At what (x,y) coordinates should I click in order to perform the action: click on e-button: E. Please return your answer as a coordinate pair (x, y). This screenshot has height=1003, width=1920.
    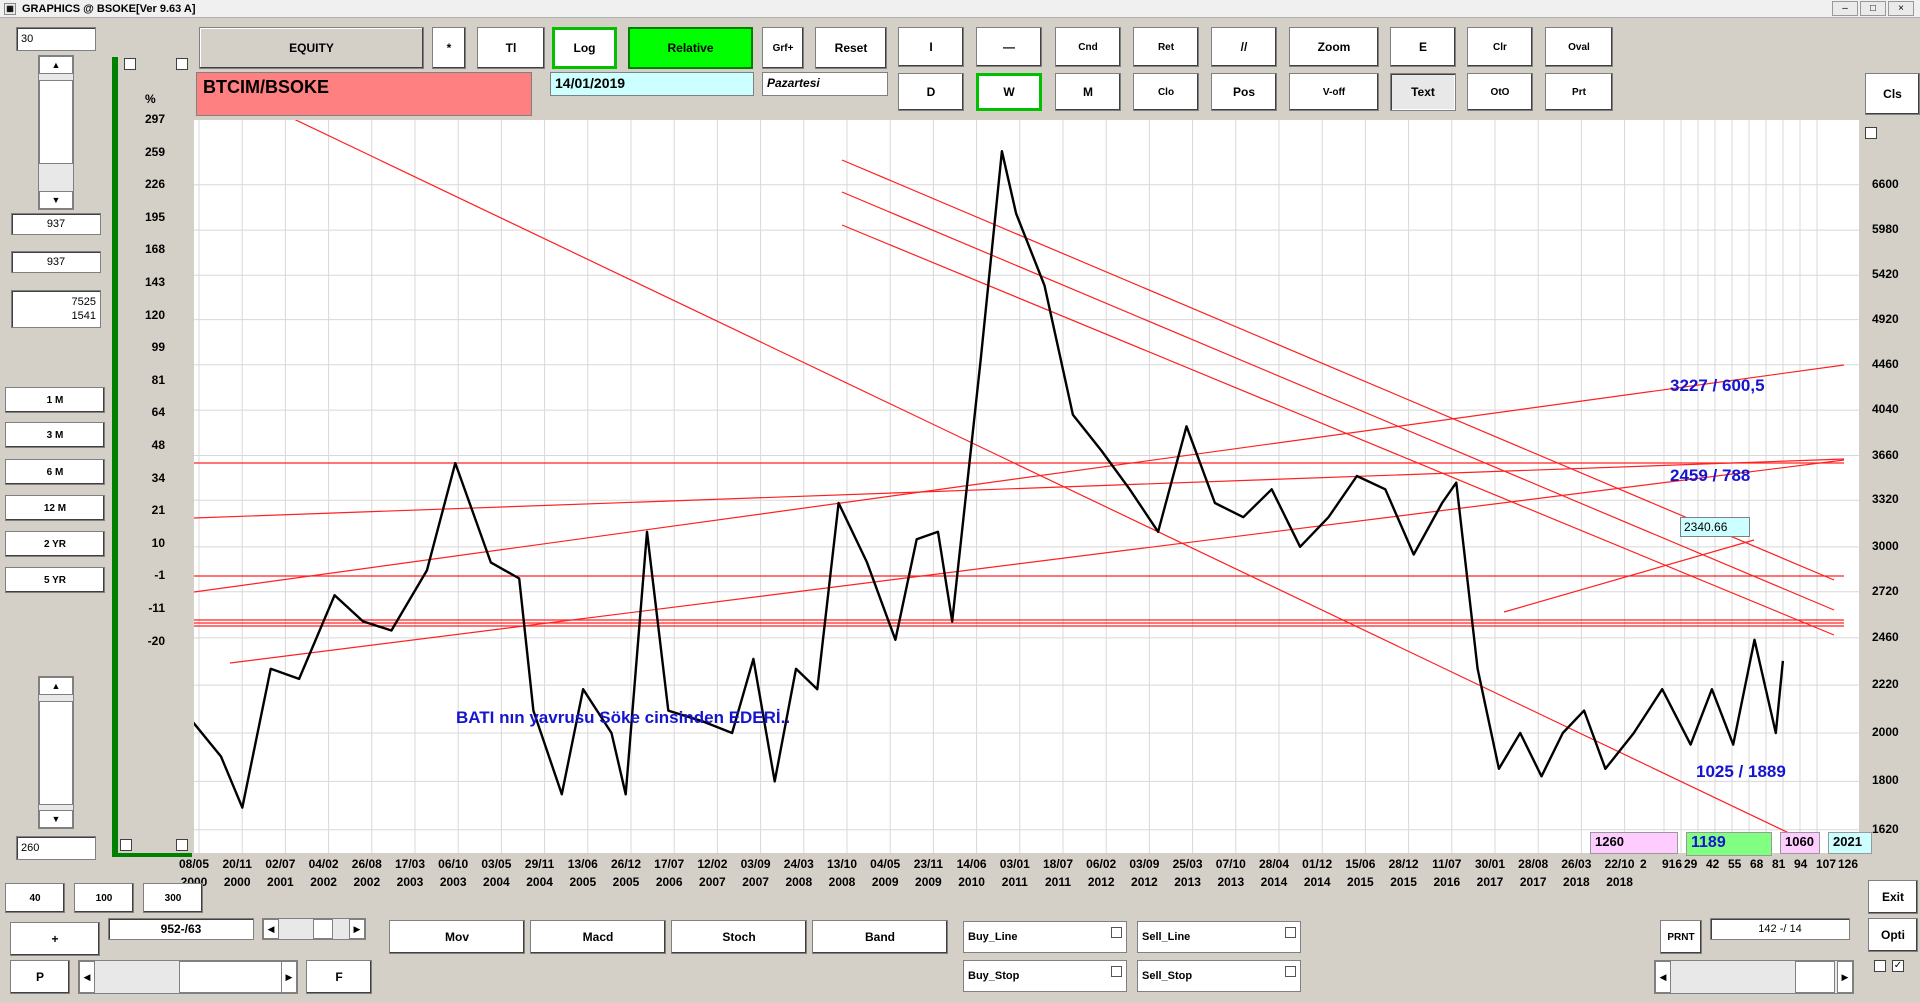
    Looking at the image, I should click on (1423, 47).